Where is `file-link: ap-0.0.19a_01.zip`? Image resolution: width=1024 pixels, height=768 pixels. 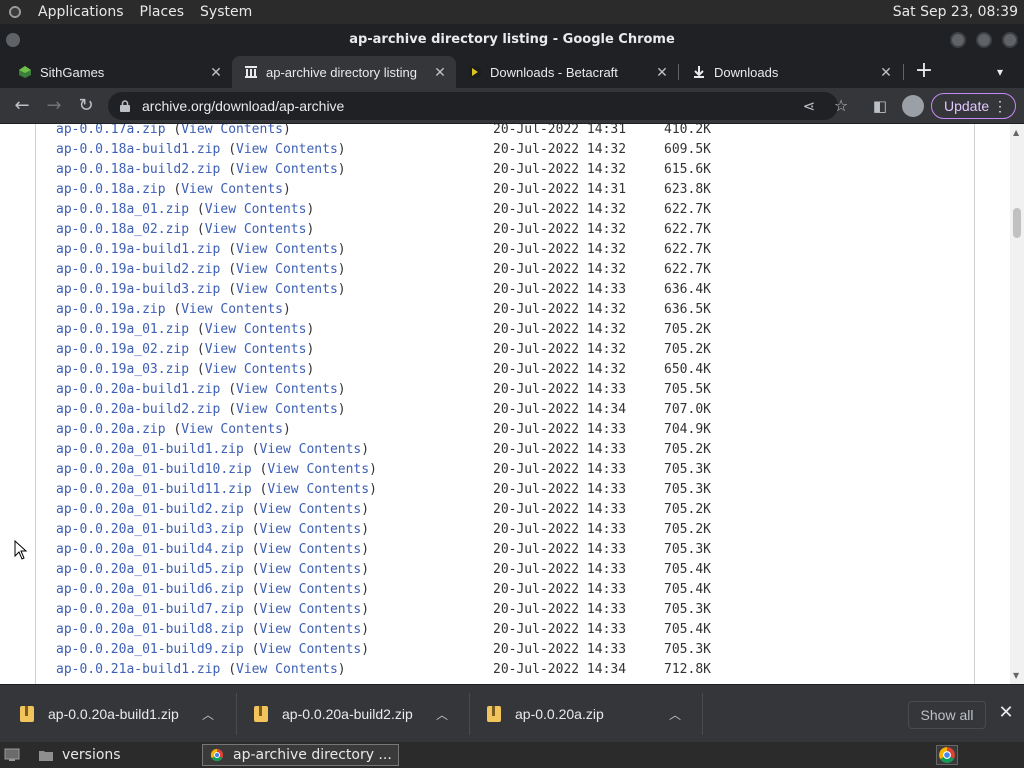
file-link: ap-0.0.19a_01.zip is located at coordinates (122, 329).